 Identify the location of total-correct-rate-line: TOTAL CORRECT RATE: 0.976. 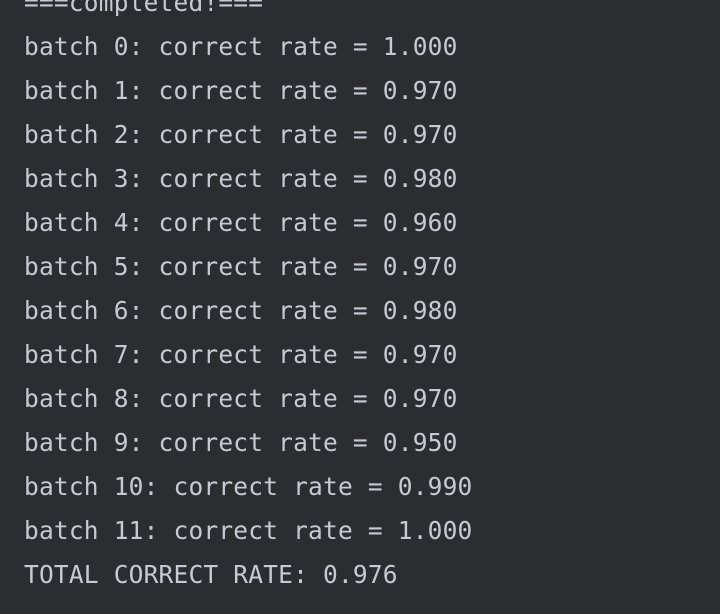
(211, 574).